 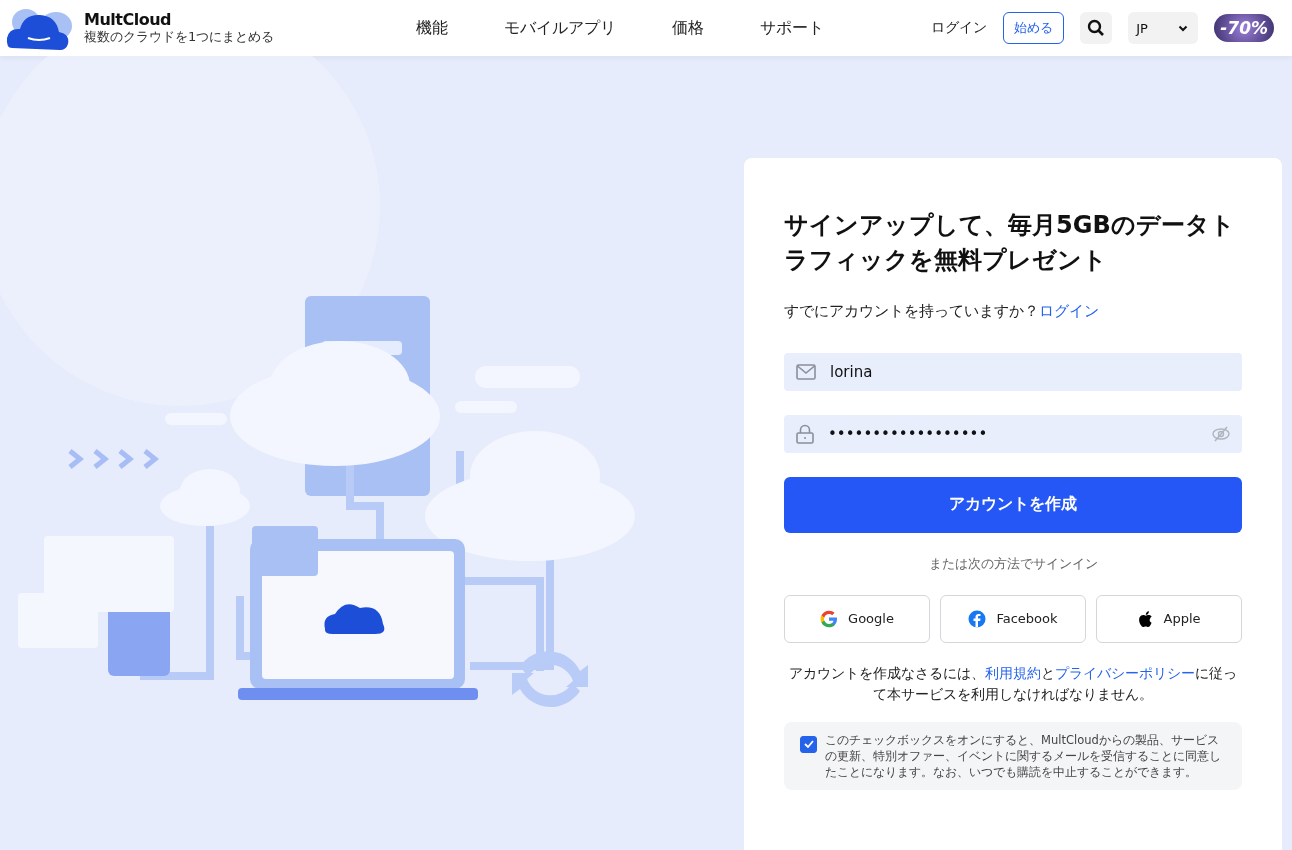 What do you see at coordinates (179, 20) in the screenshot?
I see `brand-name: MultCloud` at bounding box center [179, 20].